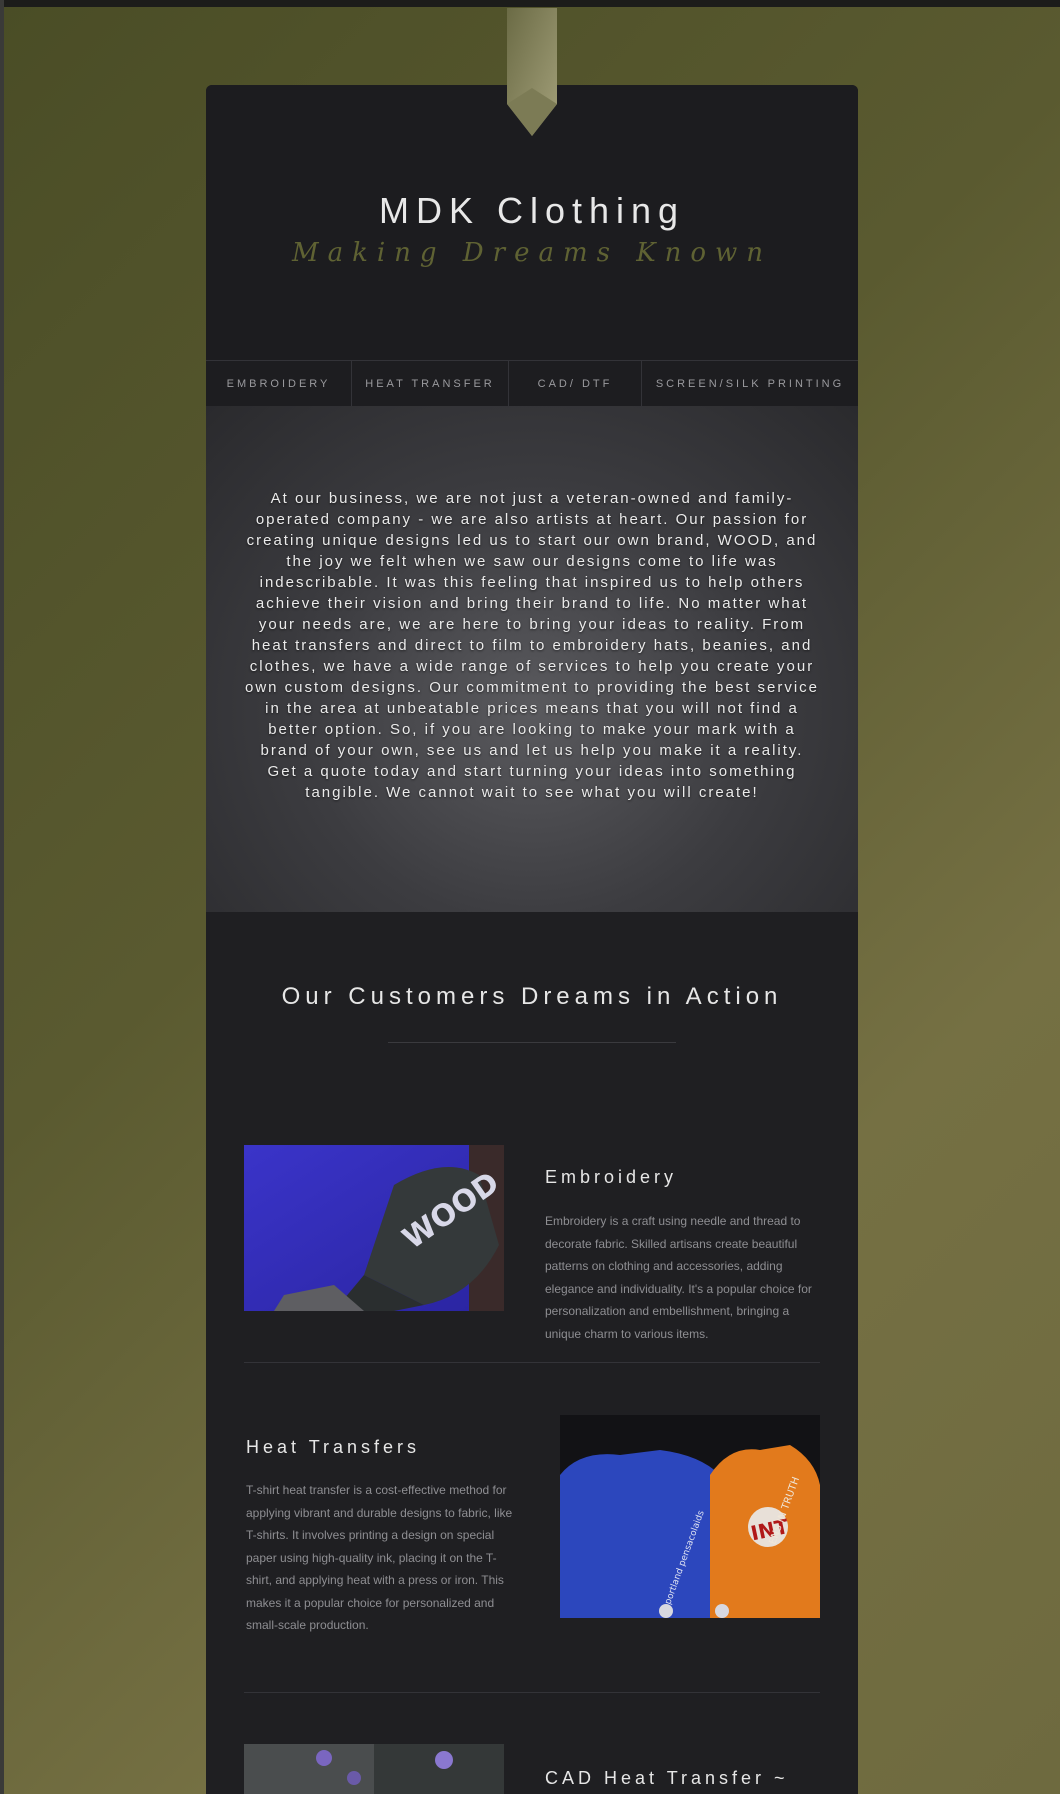 This screenshot has height=1794, width=1060. Describe the element at coordinates (532, 211) in the screenshot. I see `site-title: MDK Clothing` at that location.